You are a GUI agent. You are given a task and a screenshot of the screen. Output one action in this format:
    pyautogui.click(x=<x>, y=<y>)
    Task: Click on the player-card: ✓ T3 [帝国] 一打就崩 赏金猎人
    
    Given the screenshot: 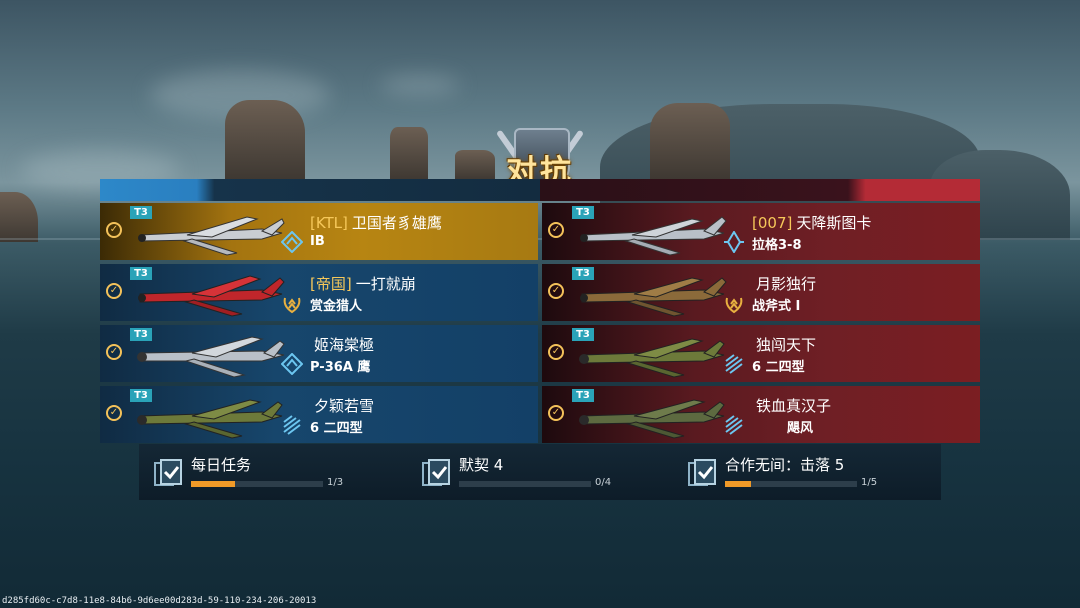 What is the action you would take?
    pyautogui.click(x=319, y=292)
    